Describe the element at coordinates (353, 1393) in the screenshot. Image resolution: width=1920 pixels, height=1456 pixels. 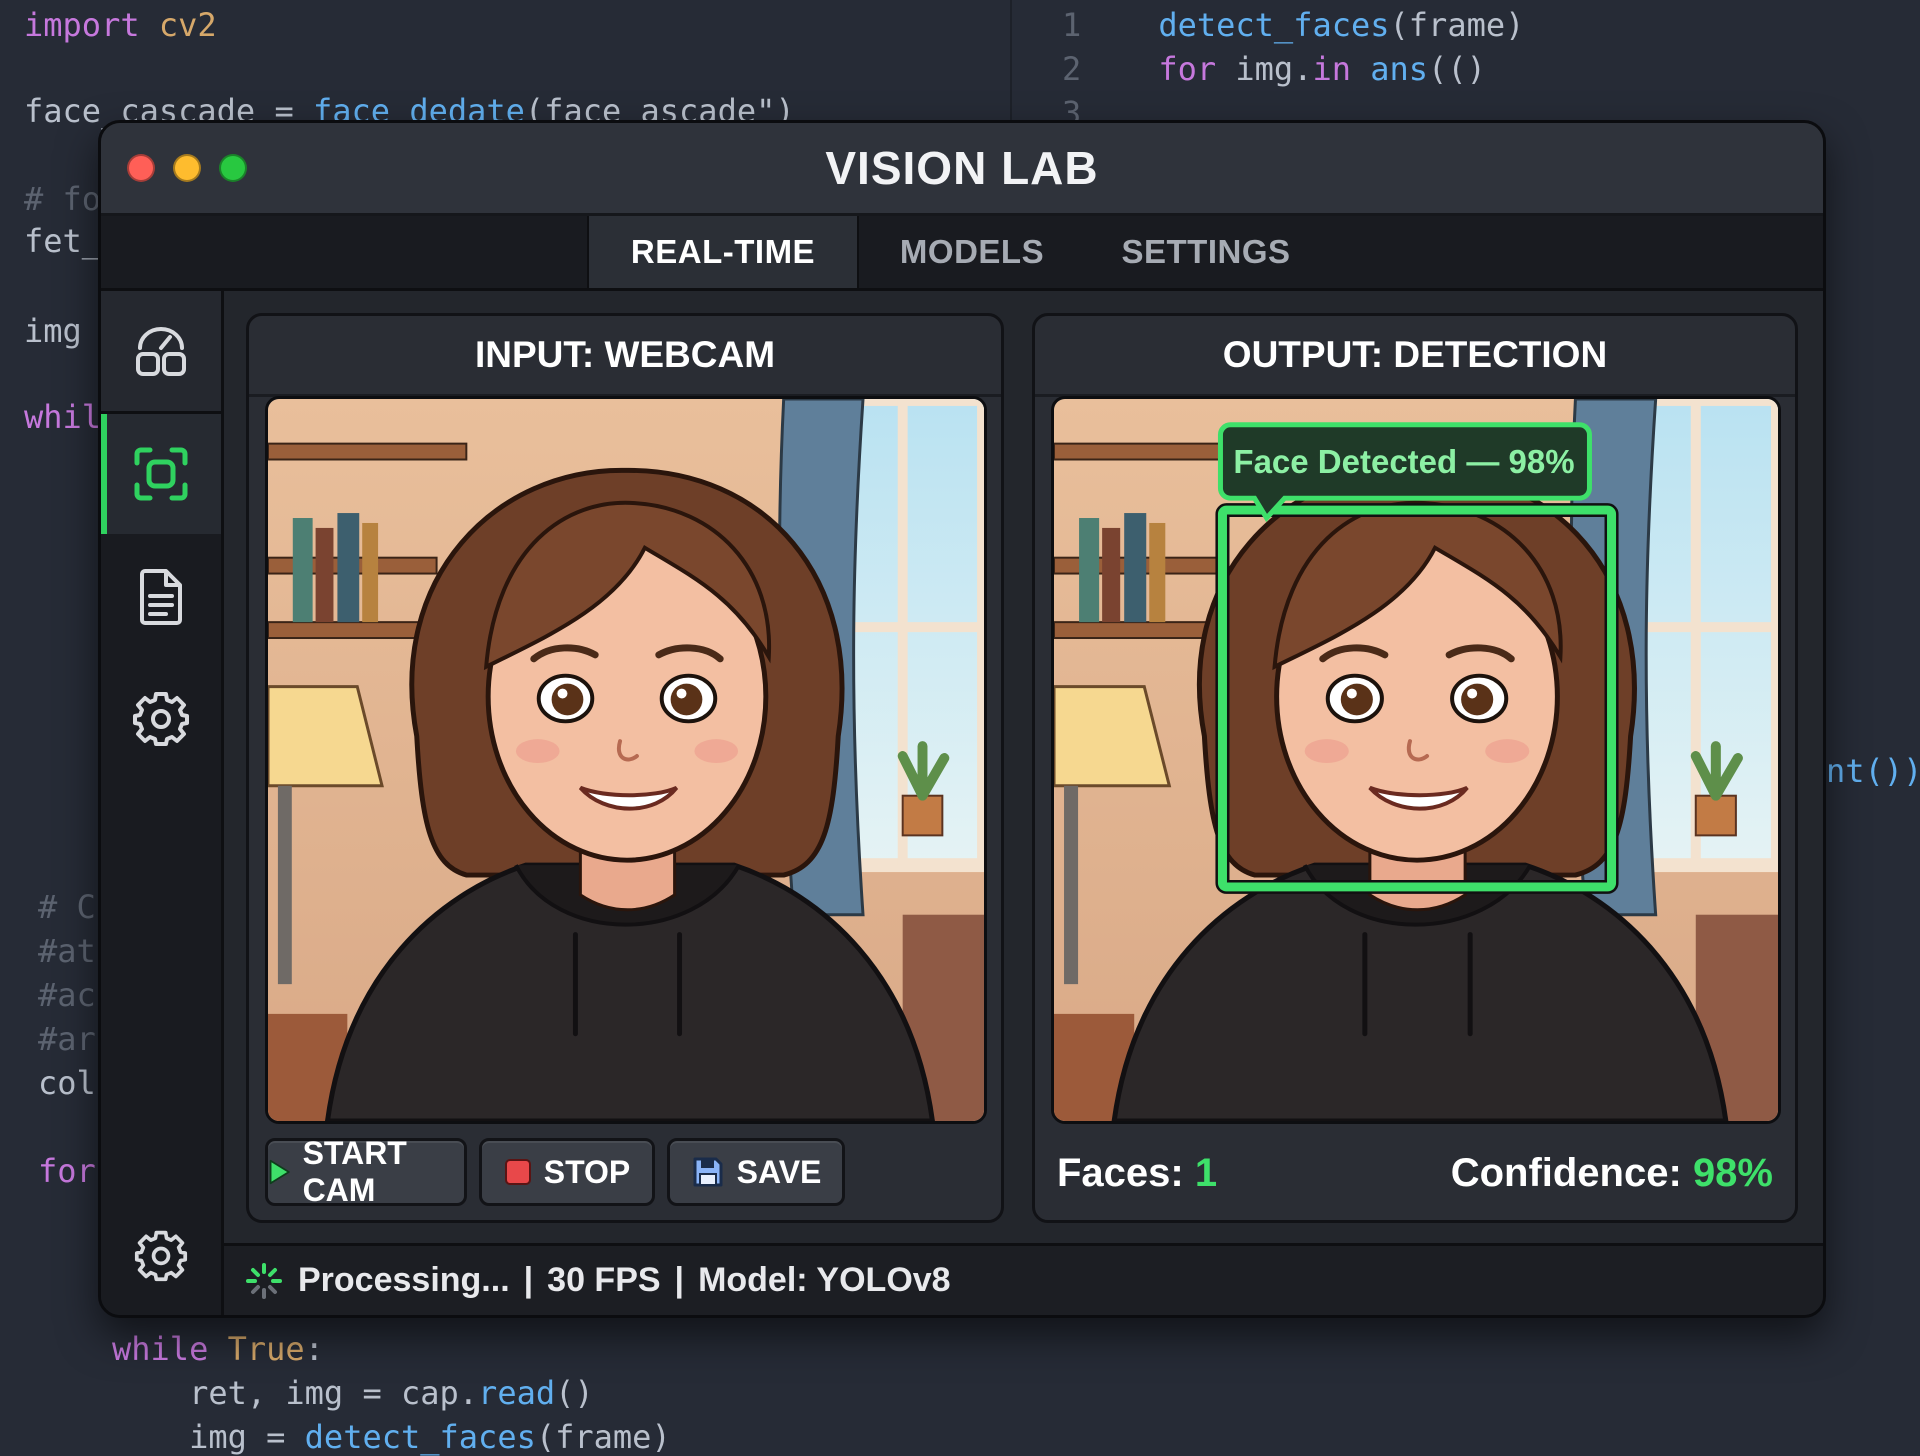
I see `code-line: ret, img = cap.read()` at that location.